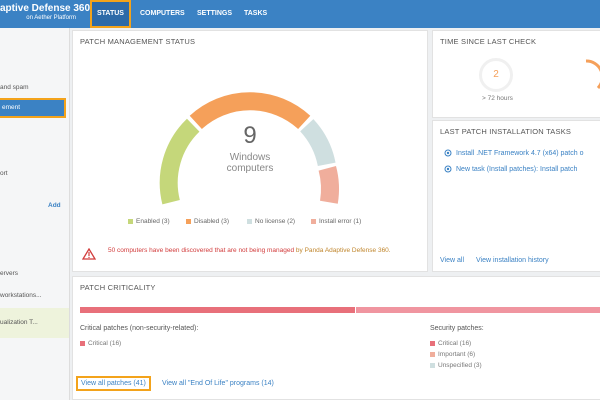 The height and width of the screenshot is (400, 600). Describe the element at coordinates (452, 260) in the screenshot. I see `view-all-tasks-link: View all` at that location.